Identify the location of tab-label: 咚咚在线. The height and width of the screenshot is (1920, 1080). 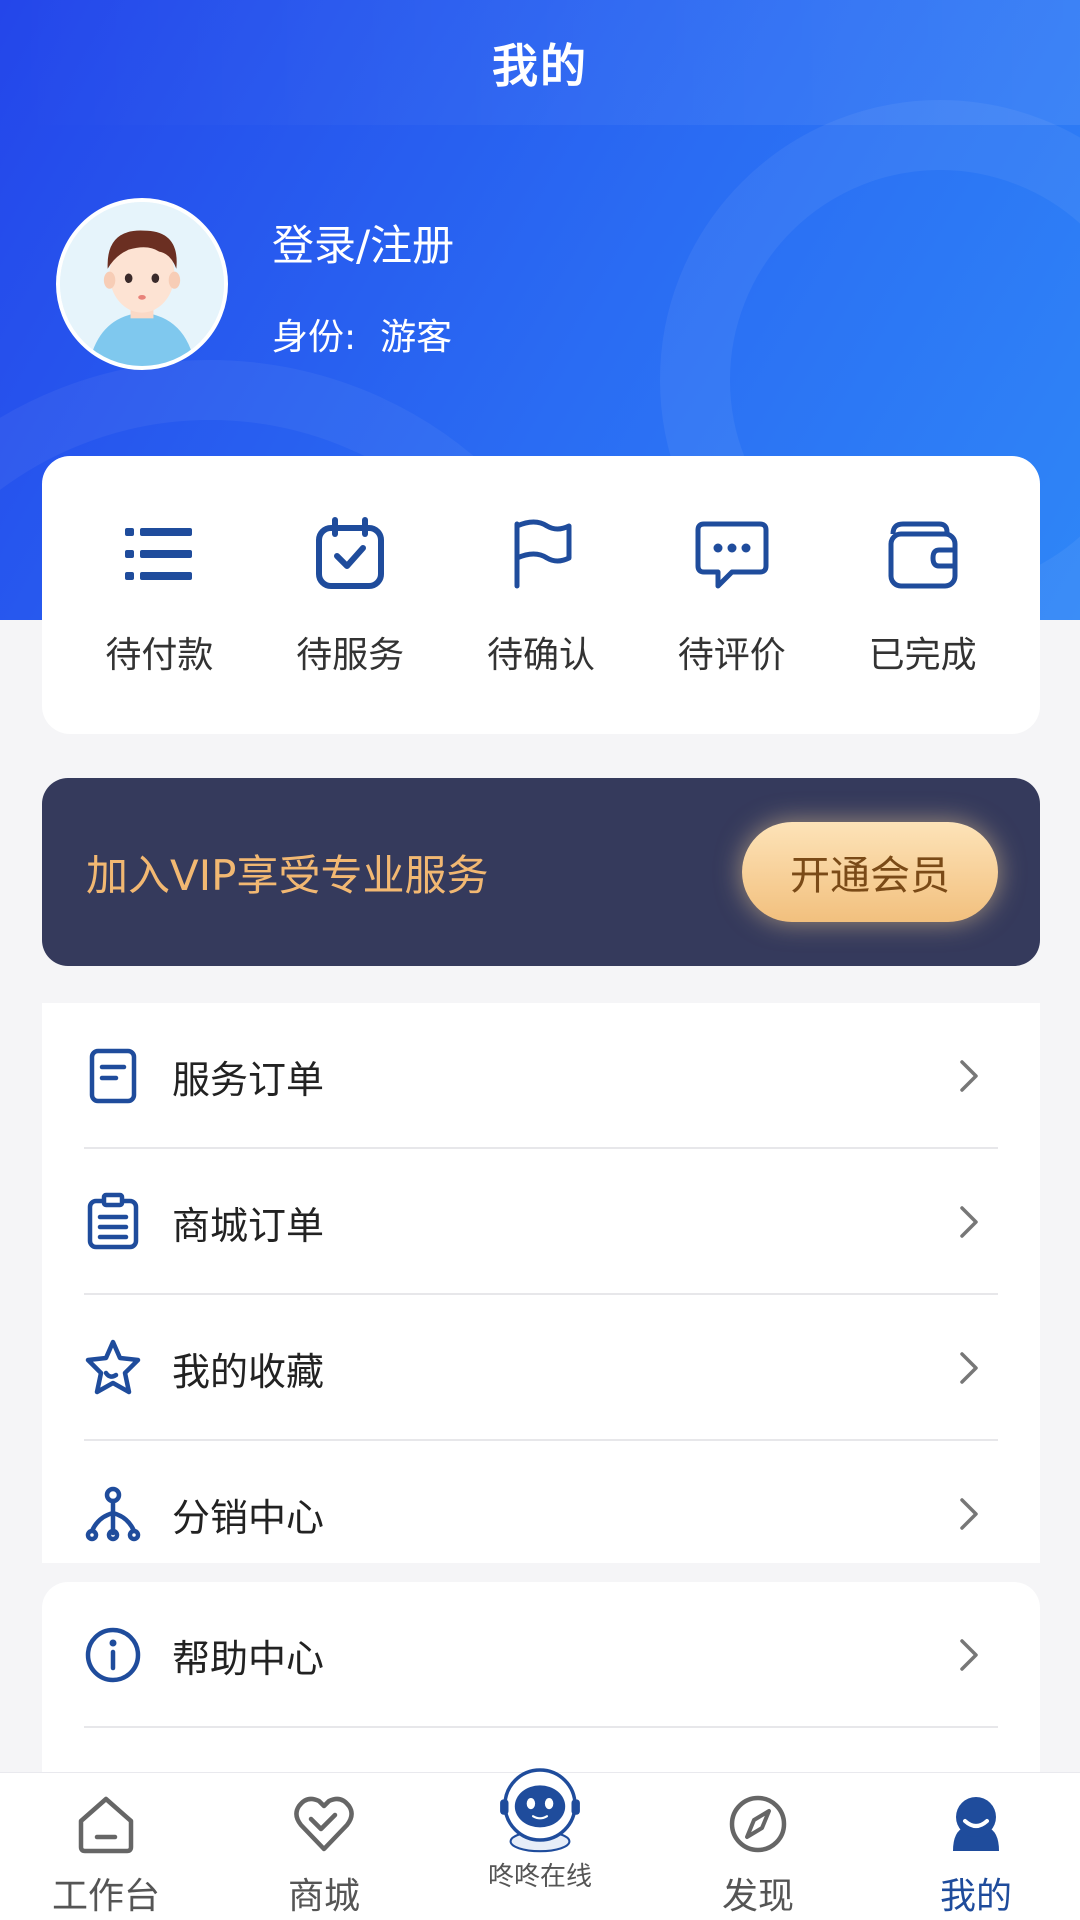
(539, 1877).